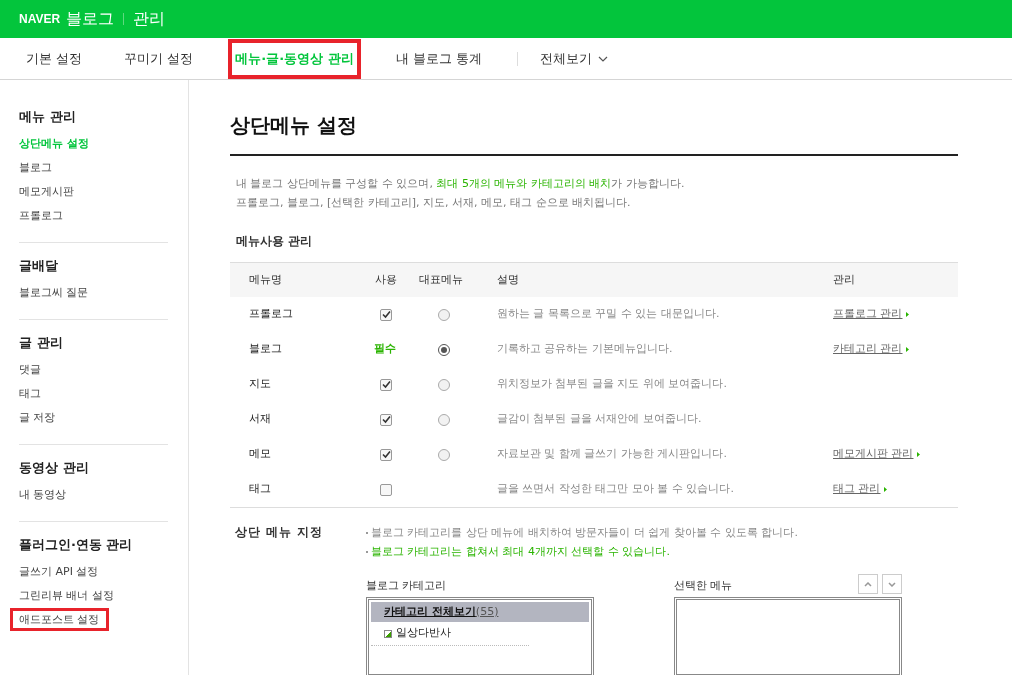 This screenshot has width=1012, height=675. I want to click on menu-description: 위치정보가 첨부된 글을 지도 위에 보여줍니다., so click(612, 384).